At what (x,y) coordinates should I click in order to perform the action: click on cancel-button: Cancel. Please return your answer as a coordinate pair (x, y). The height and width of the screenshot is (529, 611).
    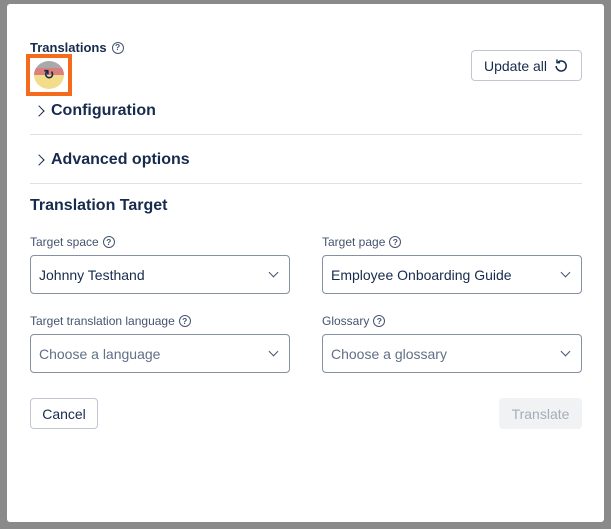
    Looking at the image, I should click on (64, 413).